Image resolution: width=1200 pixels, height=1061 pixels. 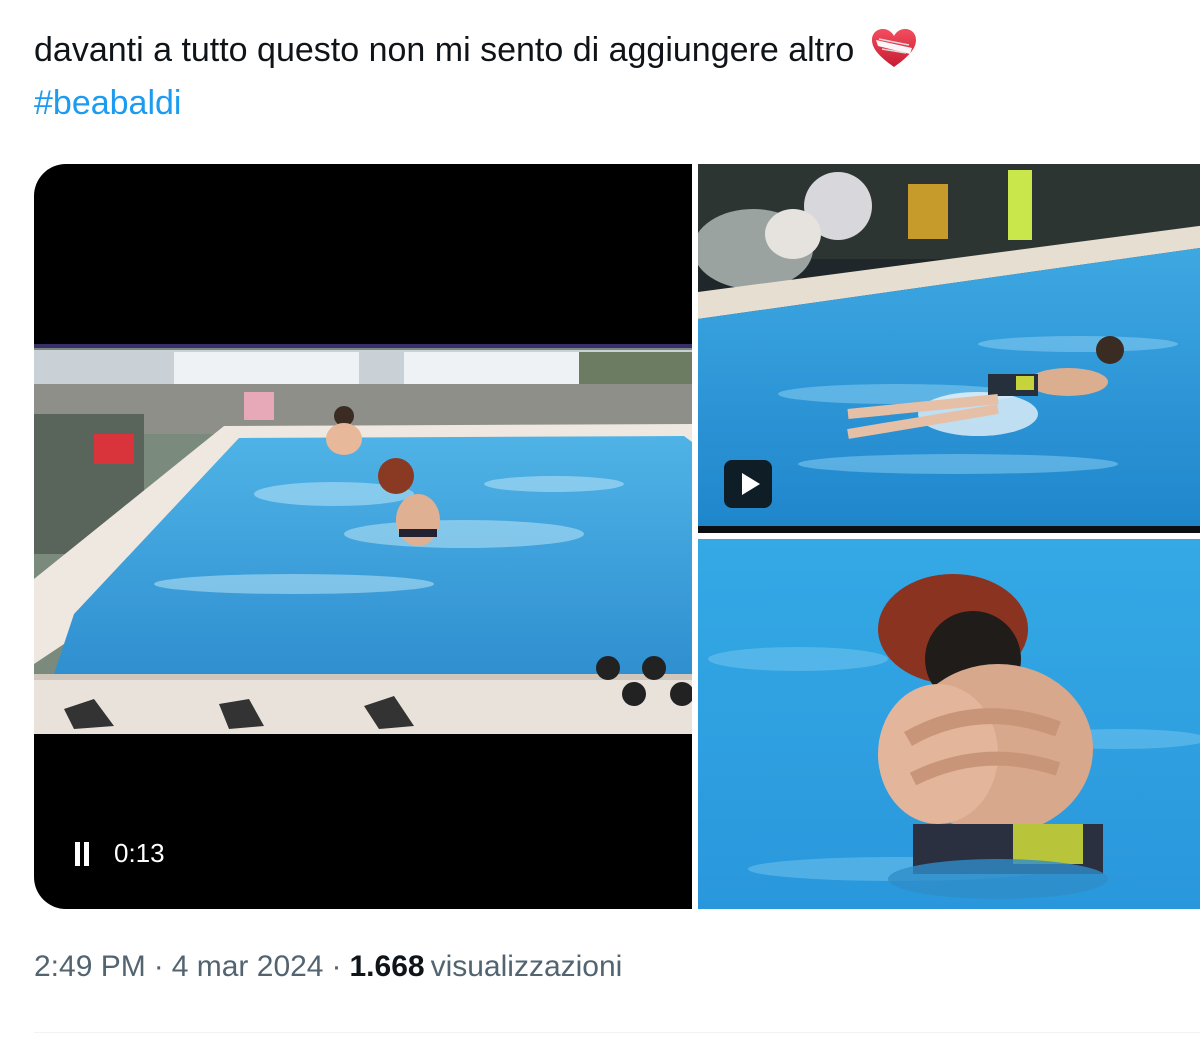 I want to click on video-controls: 0:13, so click(x=119, y=853).